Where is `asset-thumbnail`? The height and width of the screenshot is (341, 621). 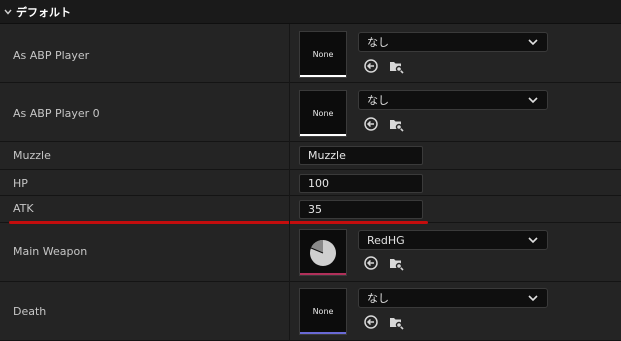 asset-thumbnail is located at coordinates (323, 252).